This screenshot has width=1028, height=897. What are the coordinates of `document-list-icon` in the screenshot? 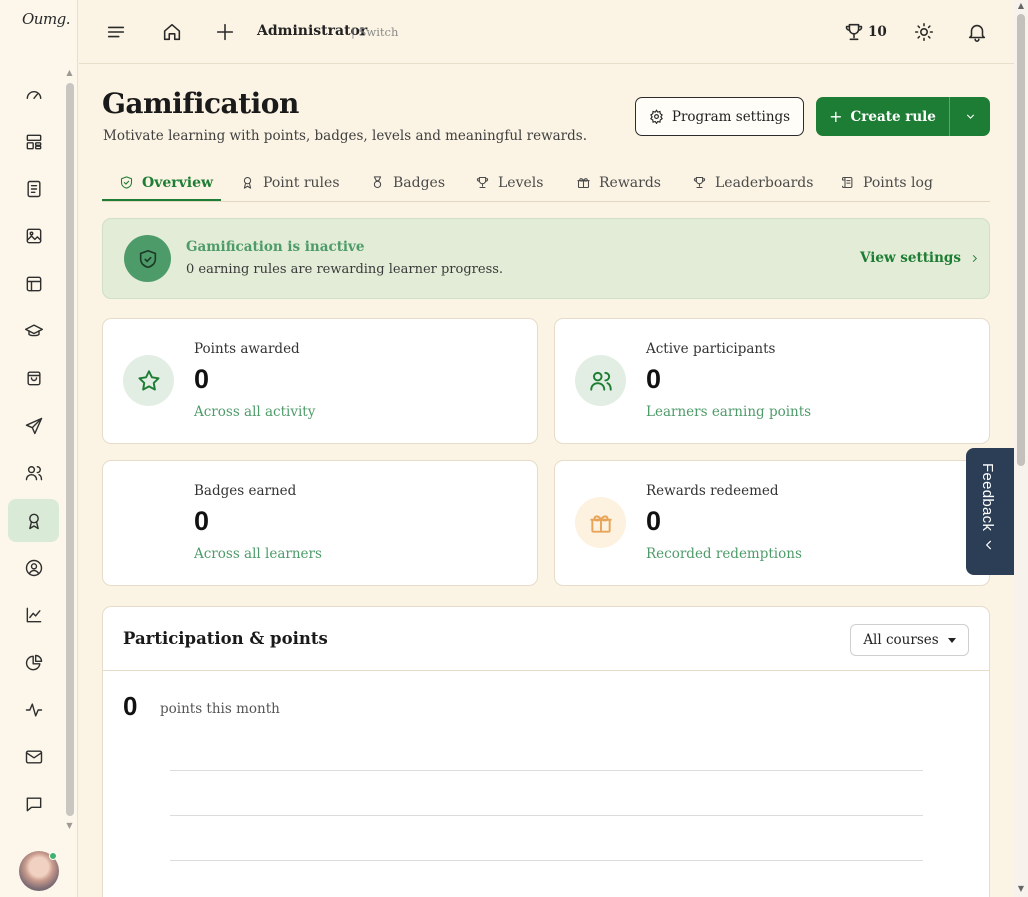 It's located at (33, 188).